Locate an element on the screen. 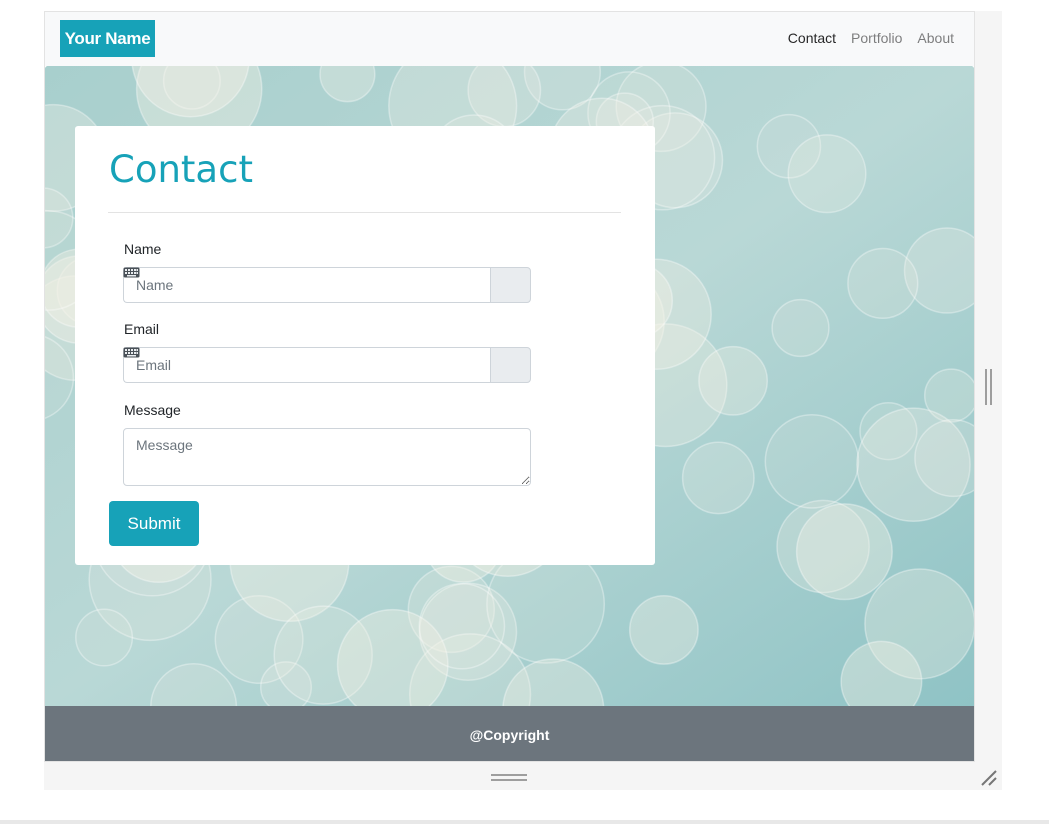  name-label: Name is located at coordinates (143, 249).